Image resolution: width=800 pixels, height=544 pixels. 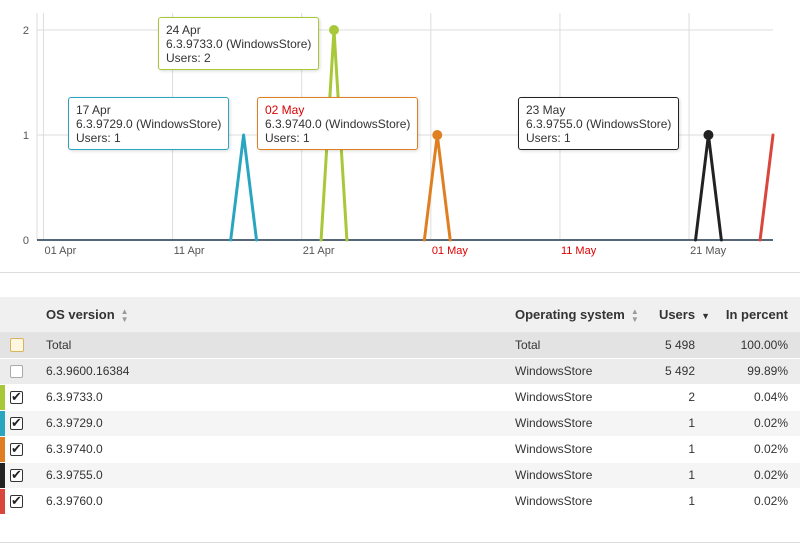 What do you see at coordinates (705, 315) in the screenshot?
I see `sort-descending-icon: ▼` at bounding box center [705, 315].